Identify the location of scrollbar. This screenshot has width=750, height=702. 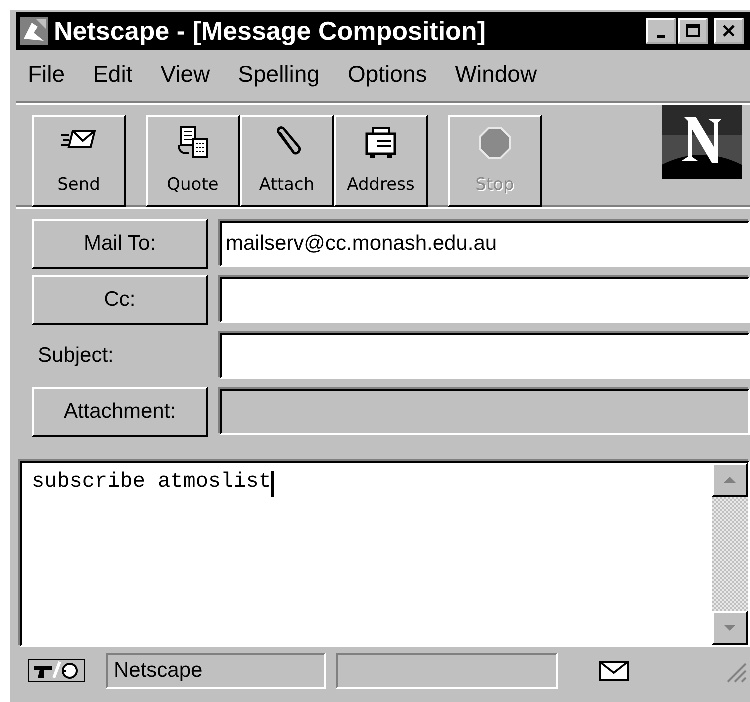
(730, 554).